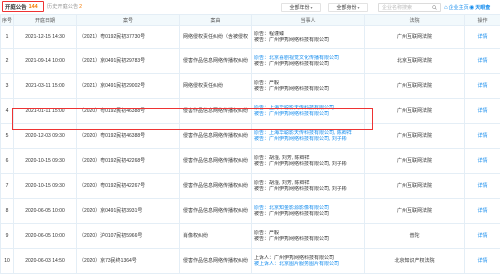  I want to click on company-homepage-label: 企业主页, so click(458, 8).